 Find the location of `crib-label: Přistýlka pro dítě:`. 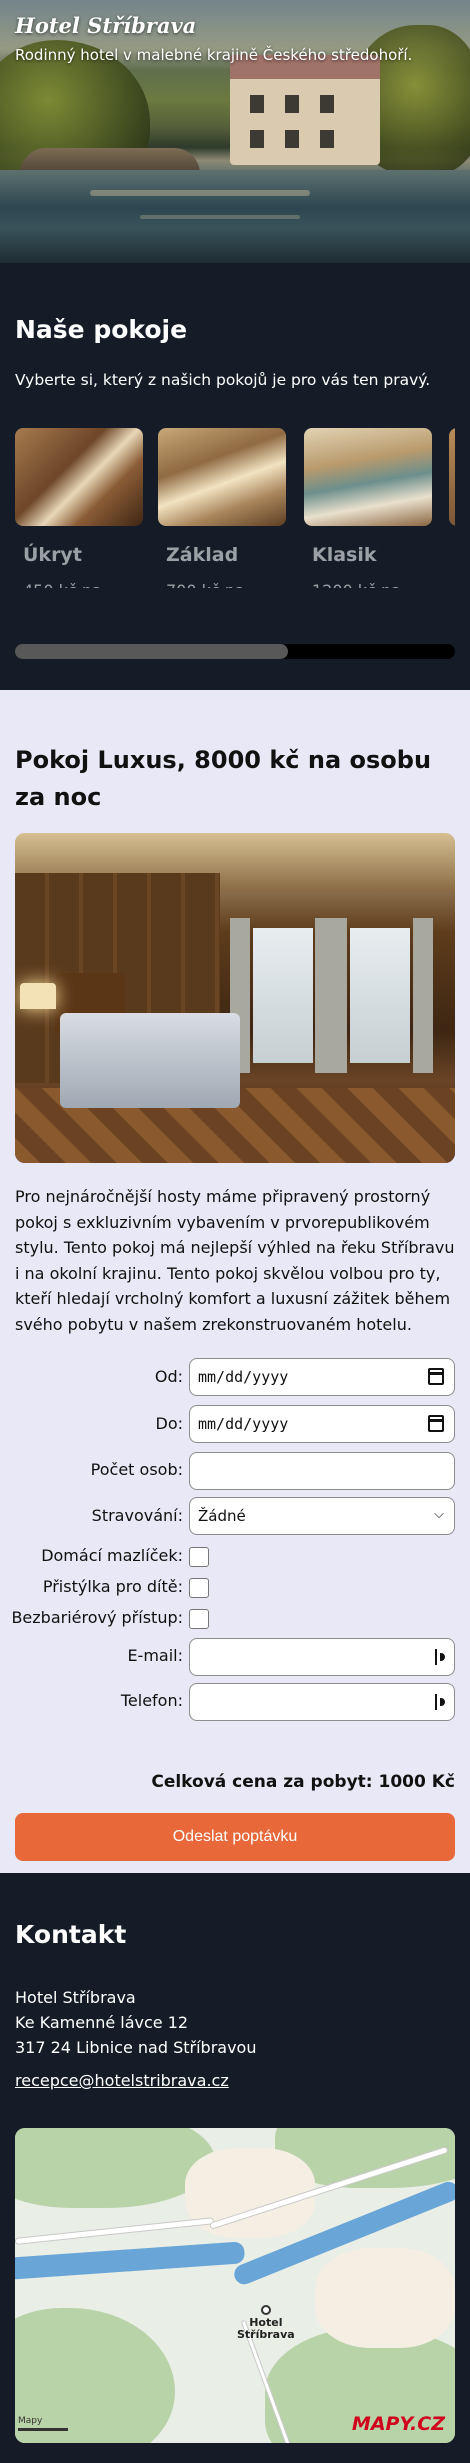

crib-label: Přistýlka pro dítě: is located at coordinates (112, 1586).